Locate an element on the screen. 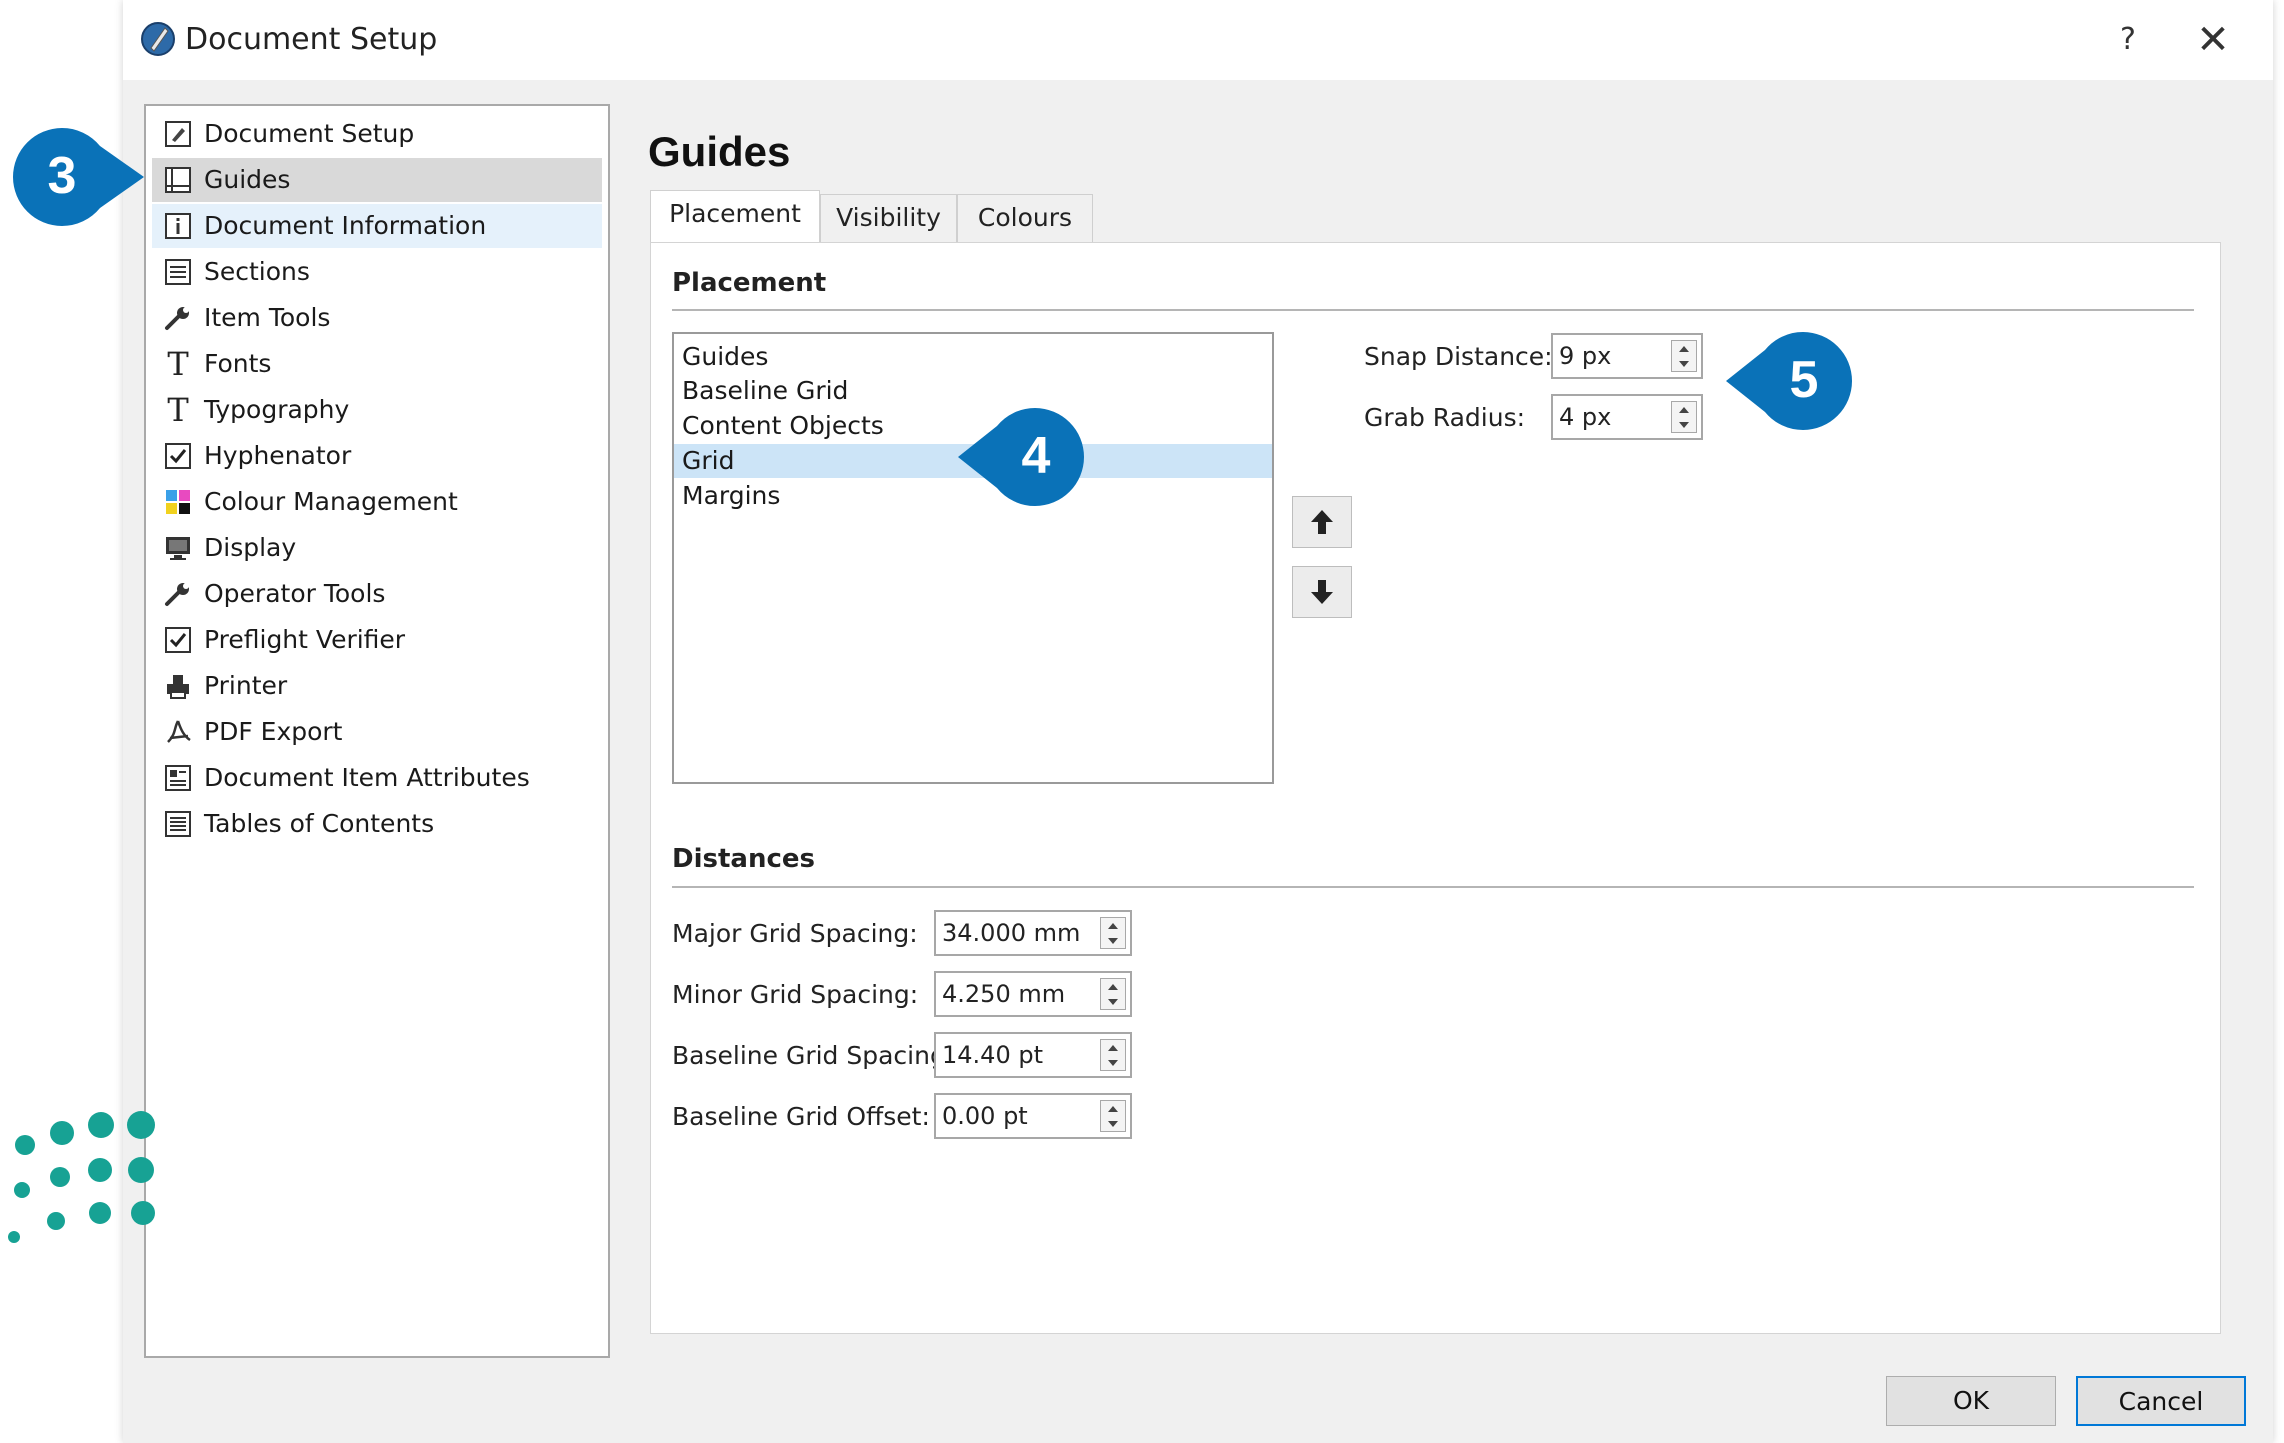  sidebar-item-label: Hyphenator is located at coordinates (278, 455).